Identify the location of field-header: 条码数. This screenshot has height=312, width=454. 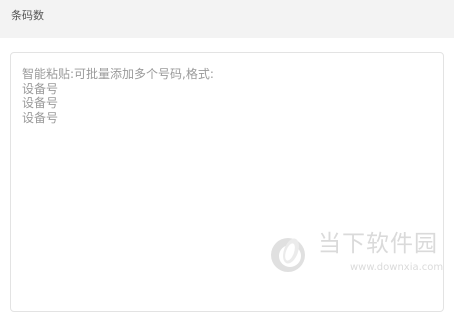
(227, 19).